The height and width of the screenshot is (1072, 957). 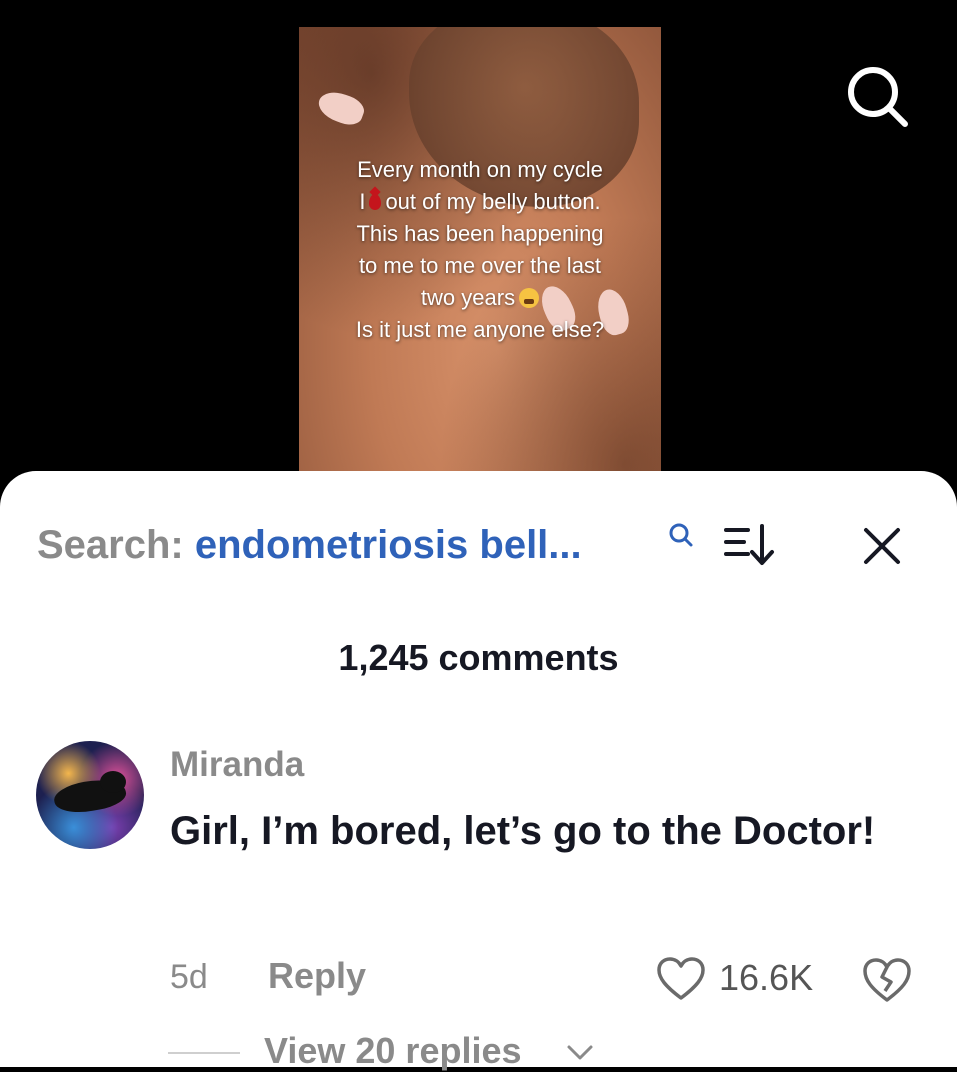 What do you see at coordinates (480, 169) in the screenshot?
I see `caption-line: Every month on my cycle` at bounding box center [480, 169].